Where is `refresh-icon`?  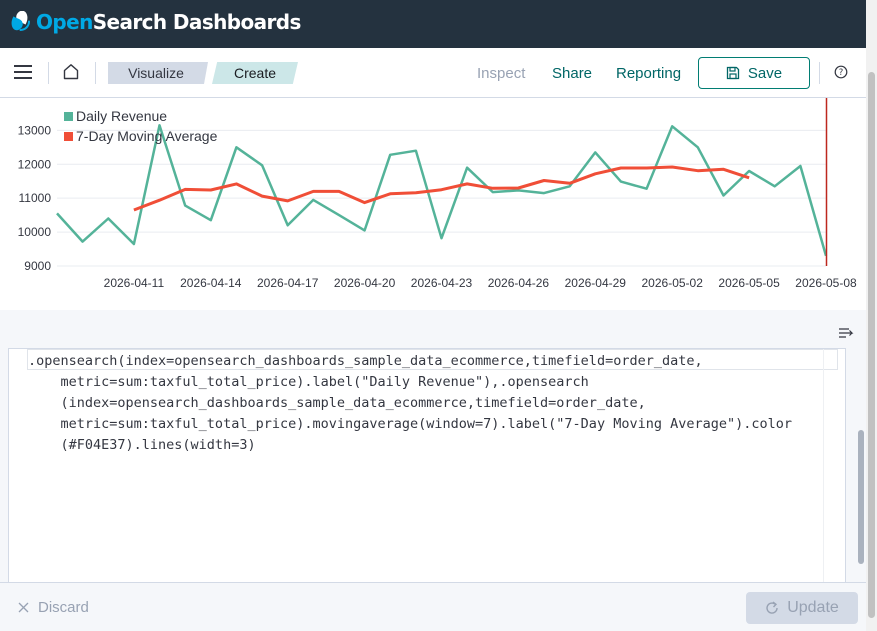
refresh-icon is located at coordinates (772, 607).